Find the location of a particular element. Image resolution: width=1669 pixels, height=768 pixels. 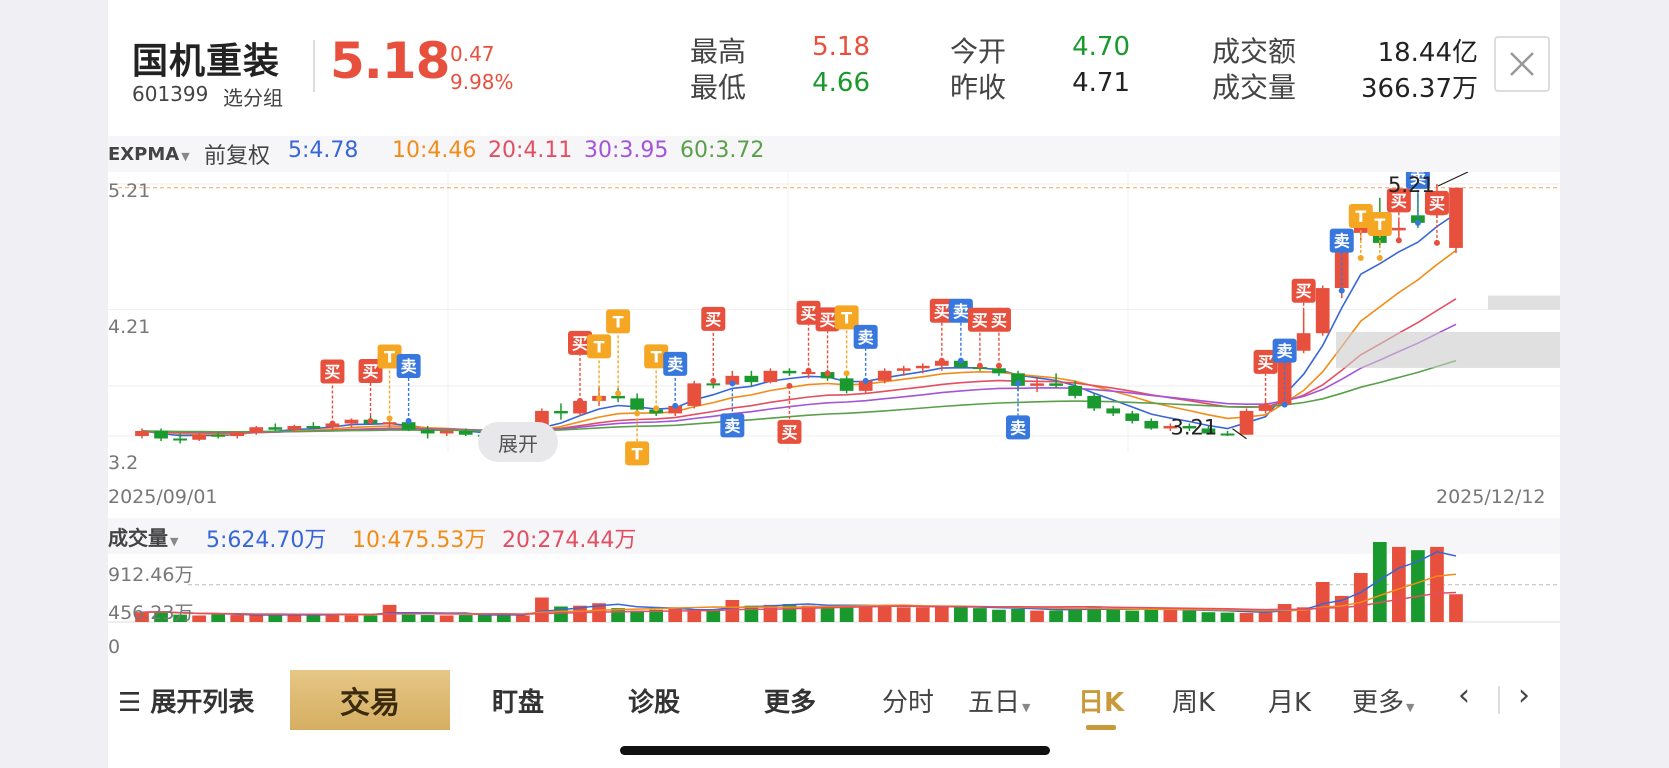

tab-five-day: 五日 ▼ is located at coordinates (999, 700).